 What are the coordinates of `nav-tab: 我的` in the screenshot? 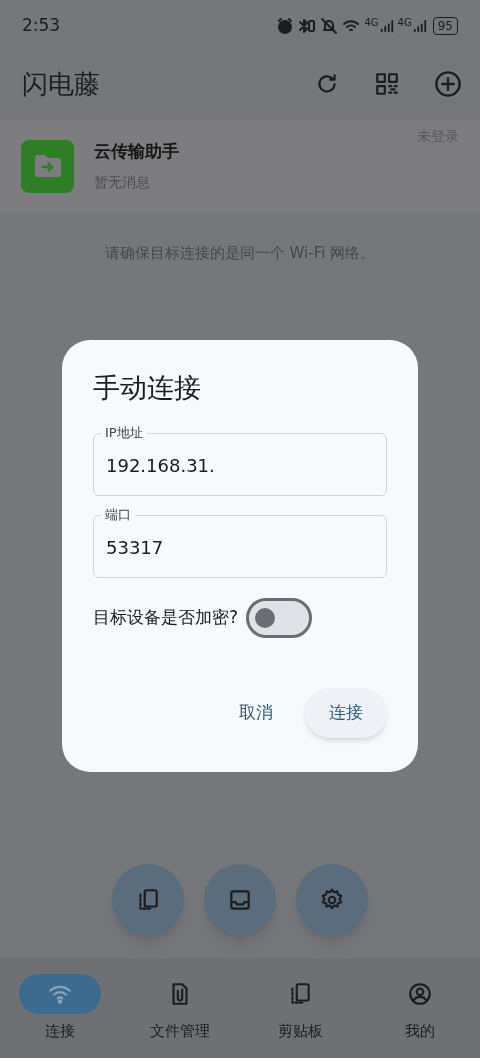 It's located at (420, 1008).